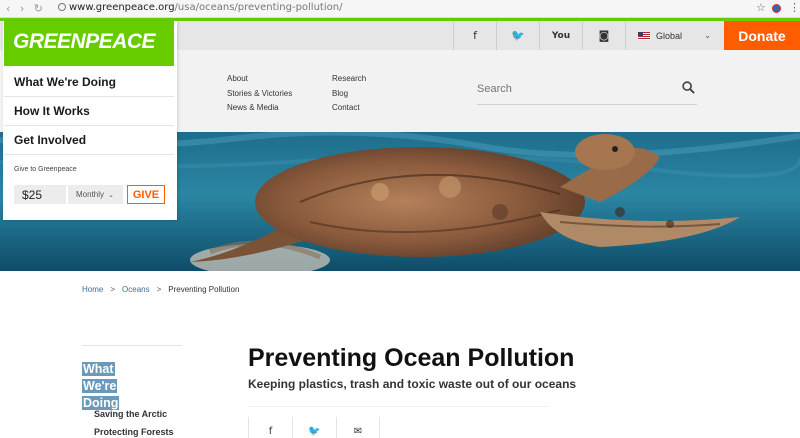  What do you see at coordinates (474, 35) in the screenshot?
I see `facebook-icon: f` at bounding box center [474, 35].